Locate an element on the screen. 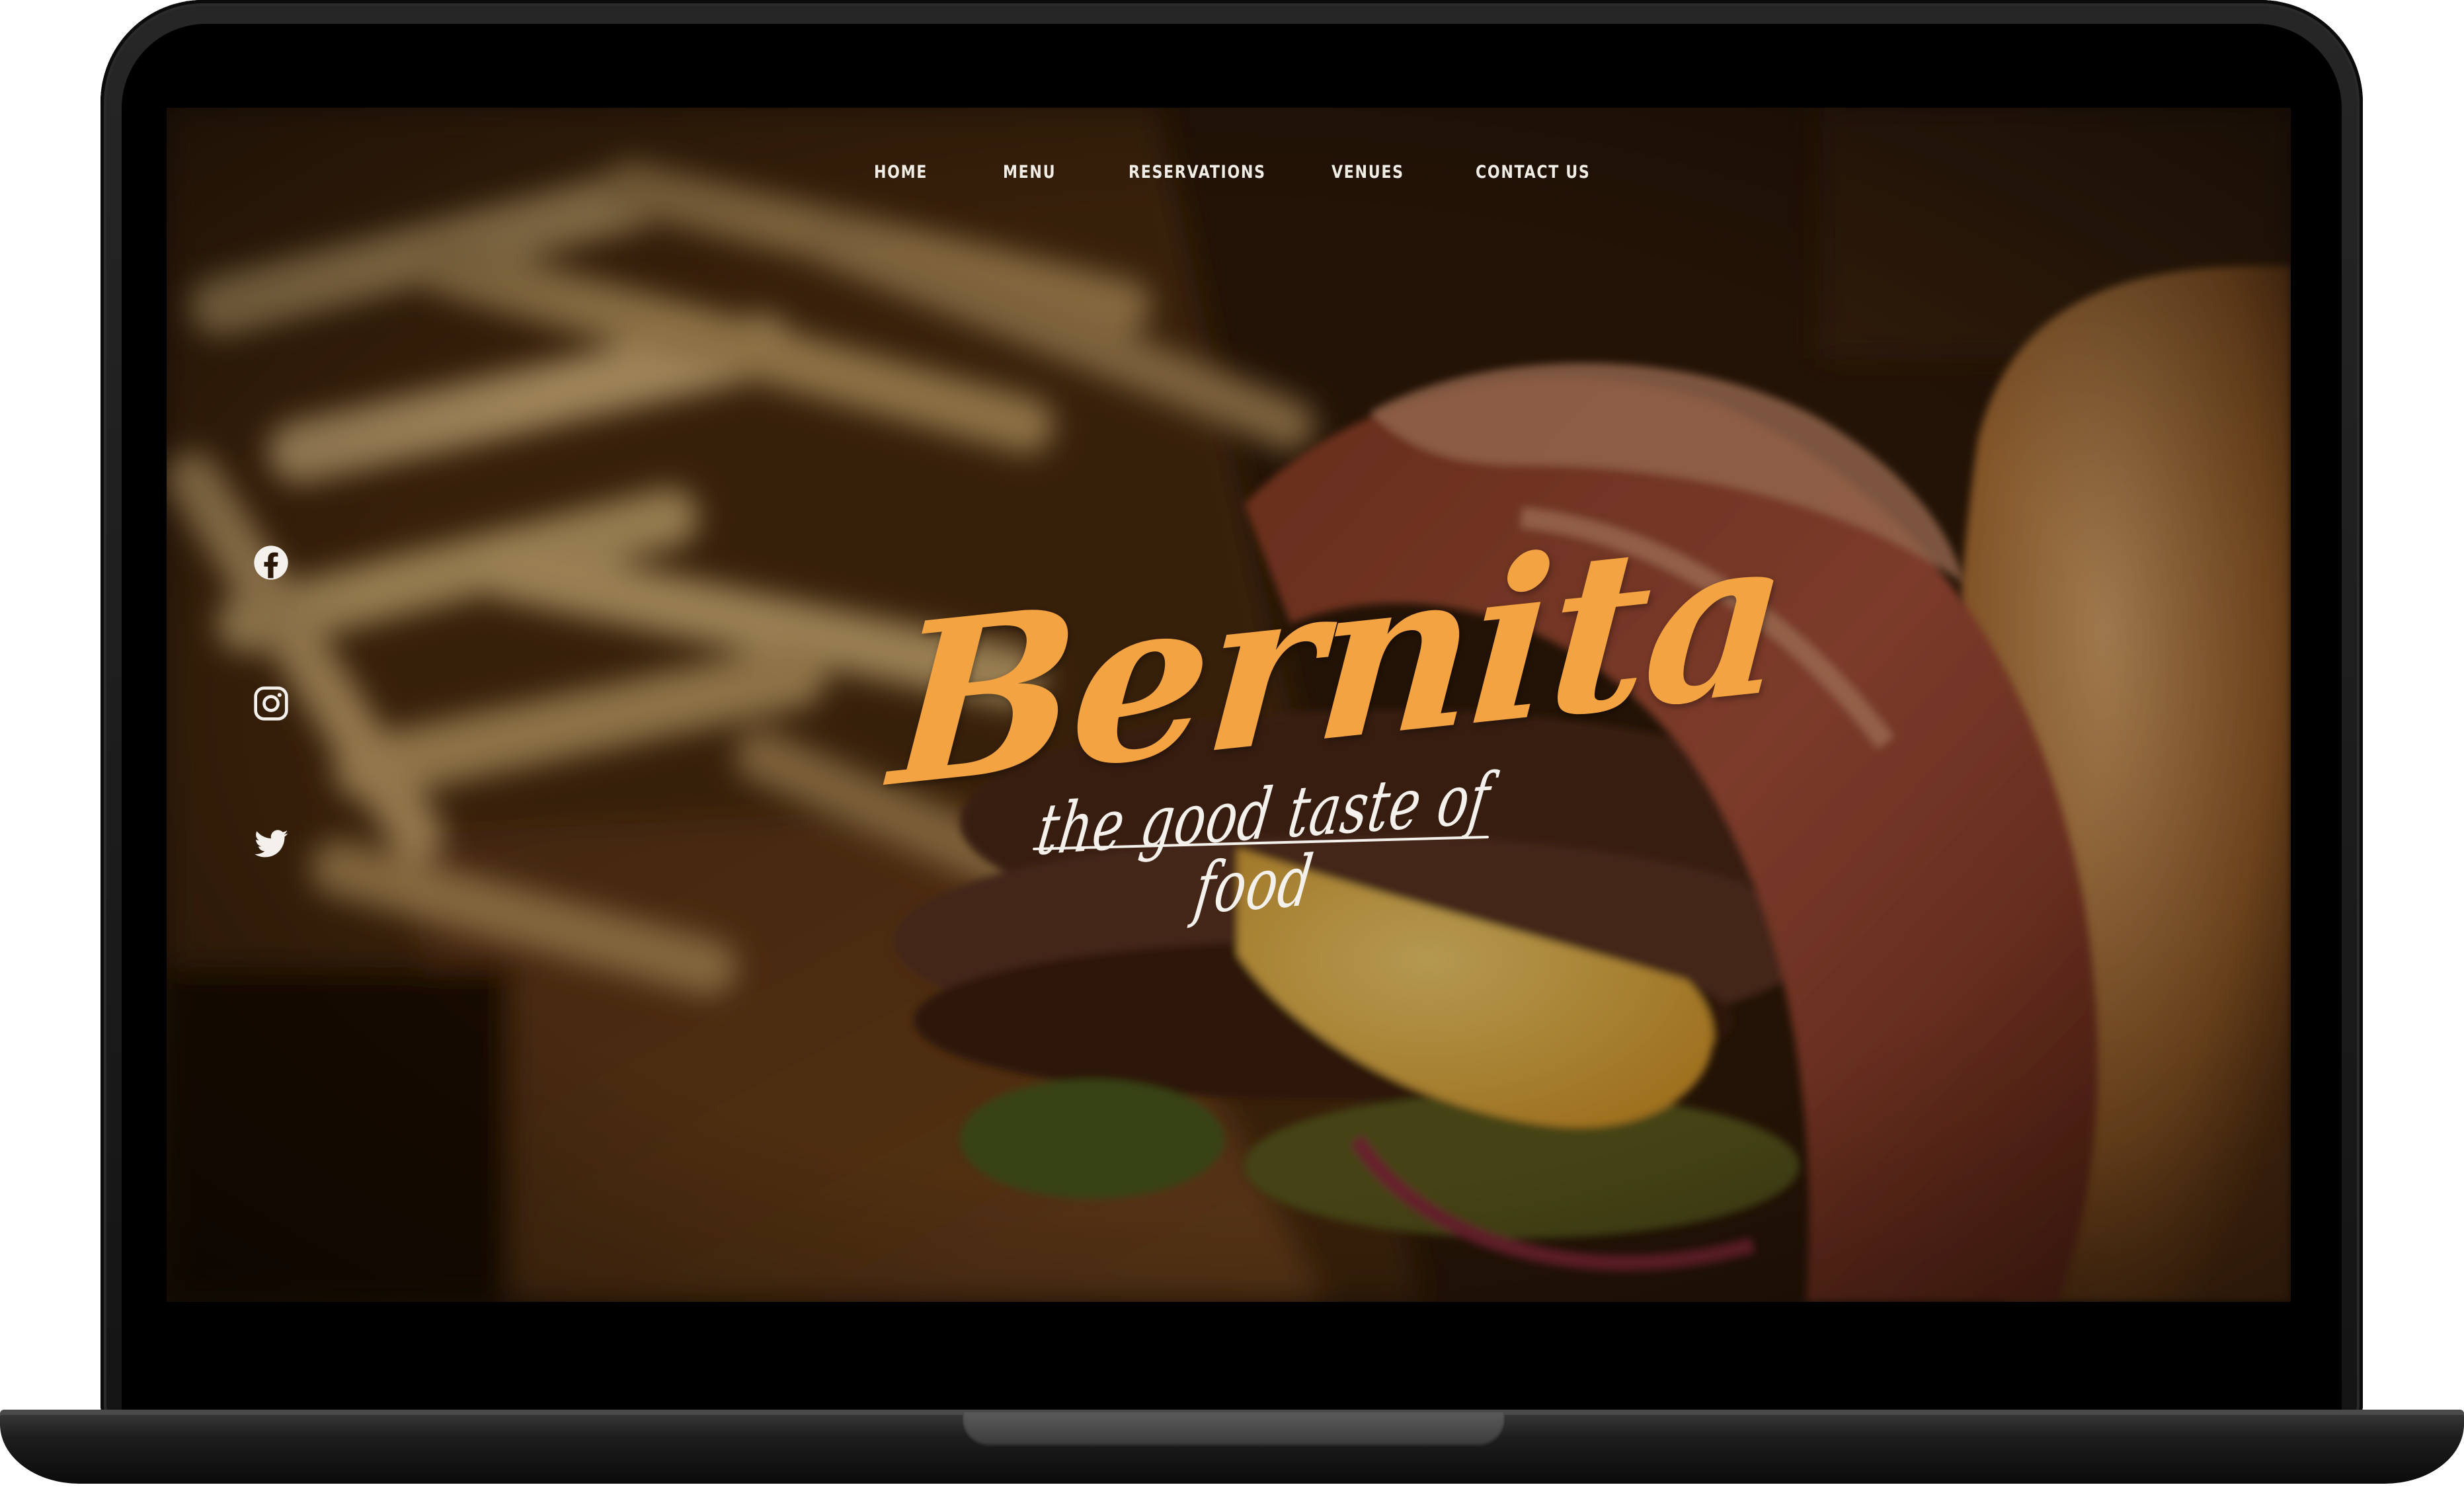 This screenshot has height=1487, width=2464. main-nav: HOME MENU RESERVATIONS VENUES CONTACT US is located at coordinates (1229, 172).